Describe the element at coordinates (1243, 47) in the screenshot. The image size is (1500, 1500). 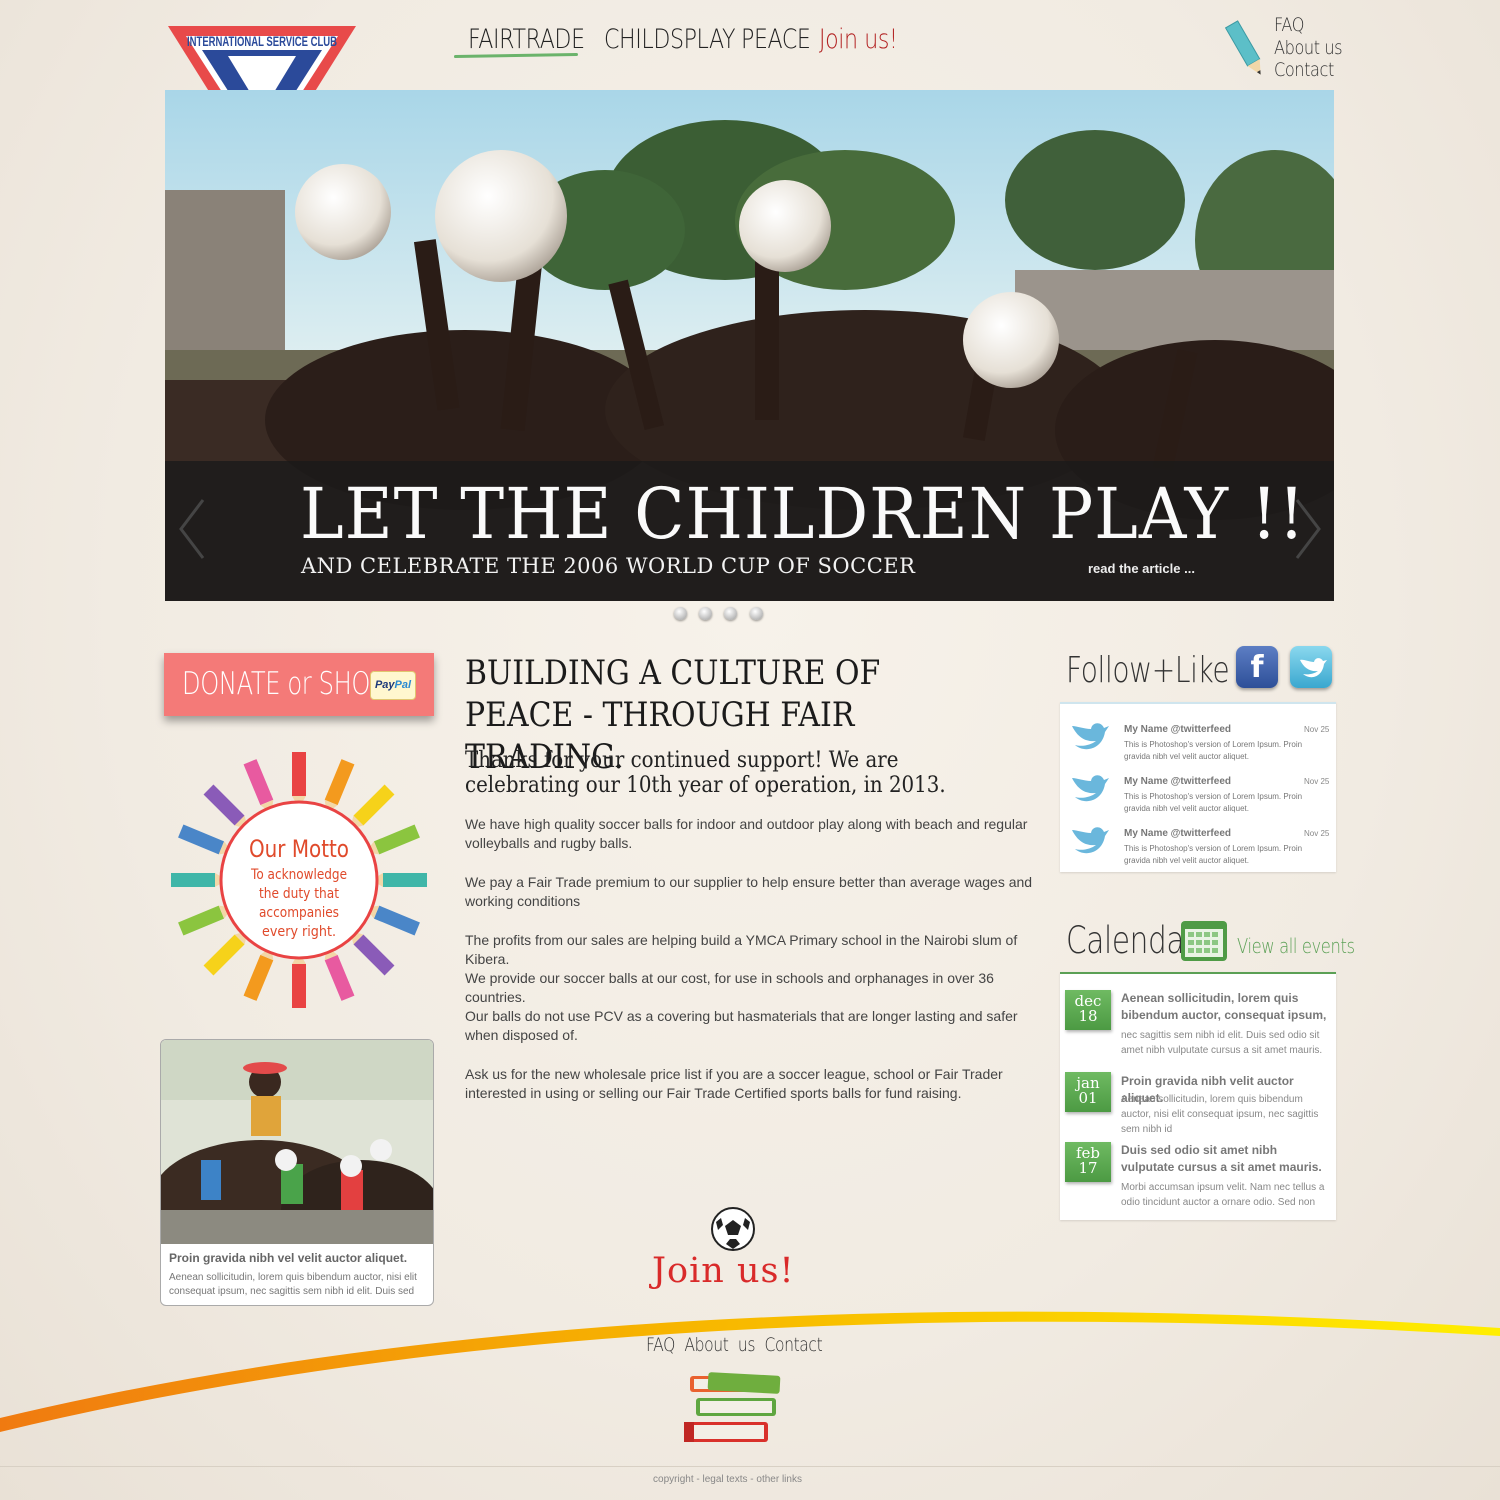
I see `pencil-icon` at that location.